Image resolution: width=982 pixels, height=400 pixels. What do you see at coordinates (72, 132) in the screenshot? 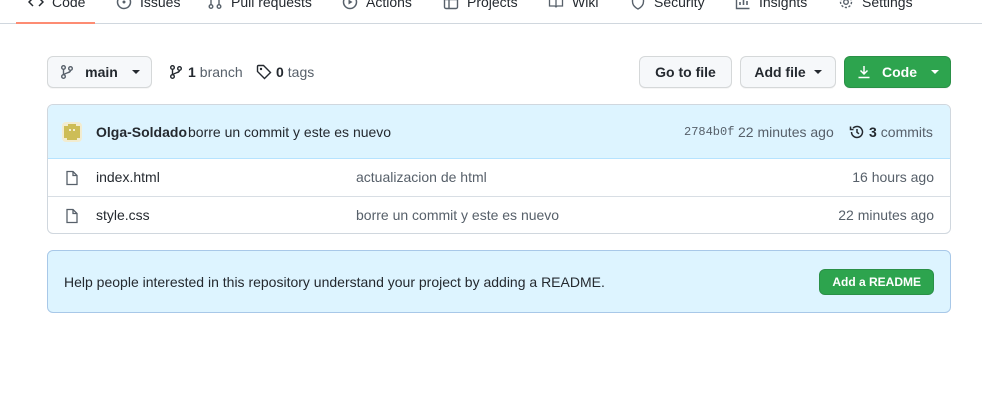
I see `avatar` at bounding box center [72, 132].